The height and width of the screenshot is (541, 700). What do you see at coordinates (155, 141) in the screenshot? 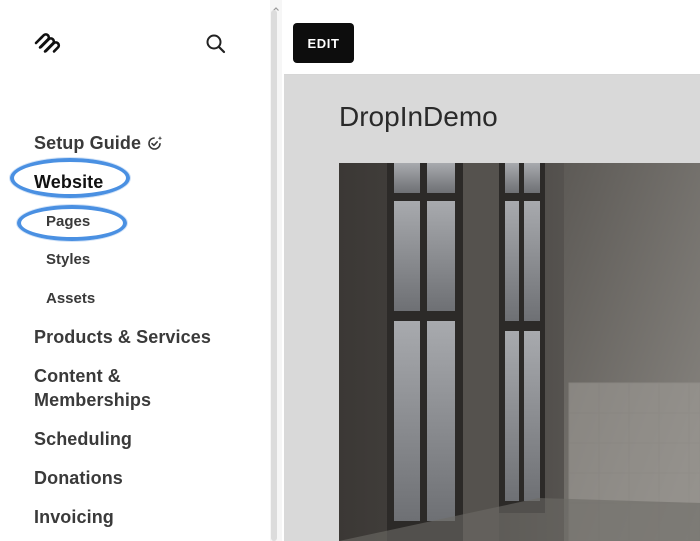
I see `sparkle-icon` at bounding box center [155, 141].